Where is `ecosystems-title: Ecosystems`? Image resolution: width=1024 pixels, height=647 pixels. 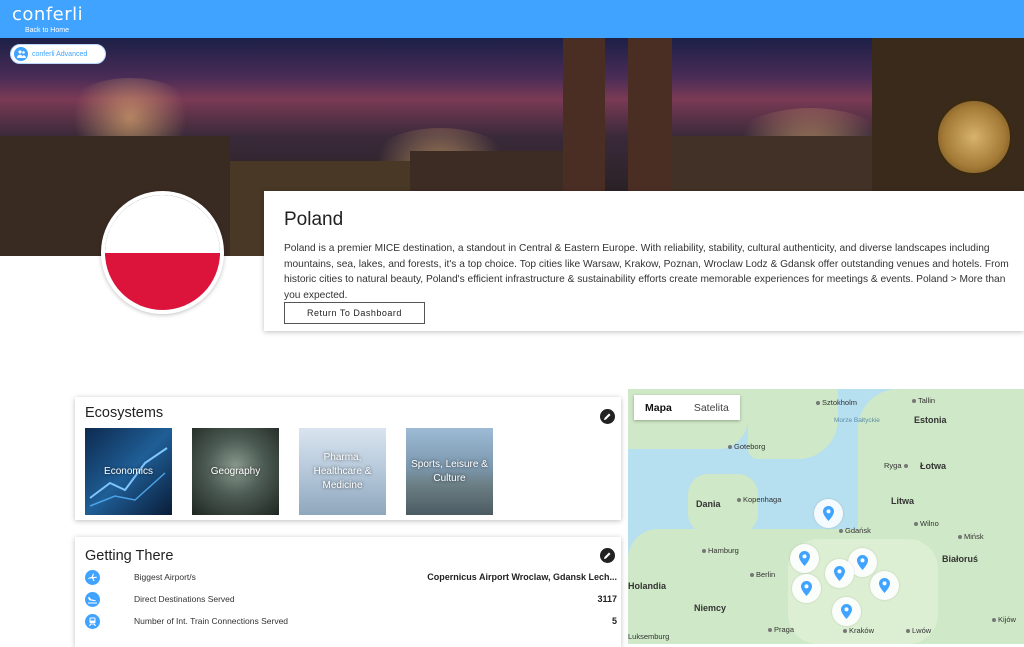
ecosystems-title: Ecosystems is located at coordinates (124, 413).